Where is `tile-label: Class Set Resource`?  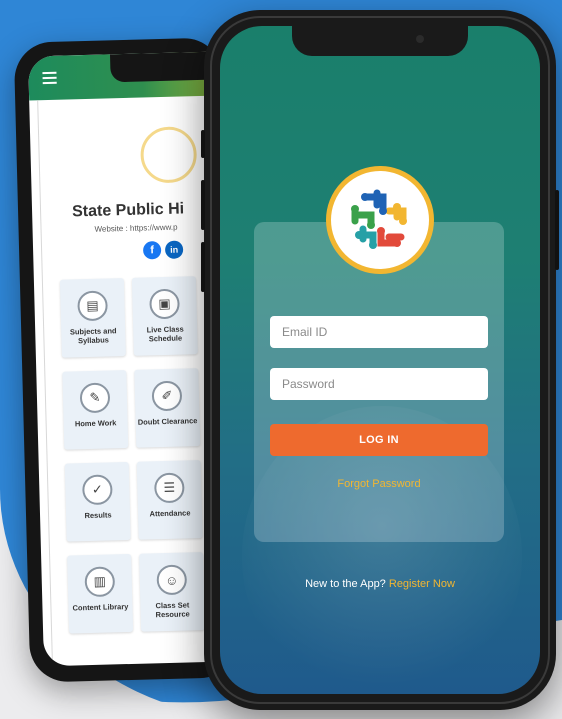 tile-label: Class Set Resource is located at coordinates (172, 610).